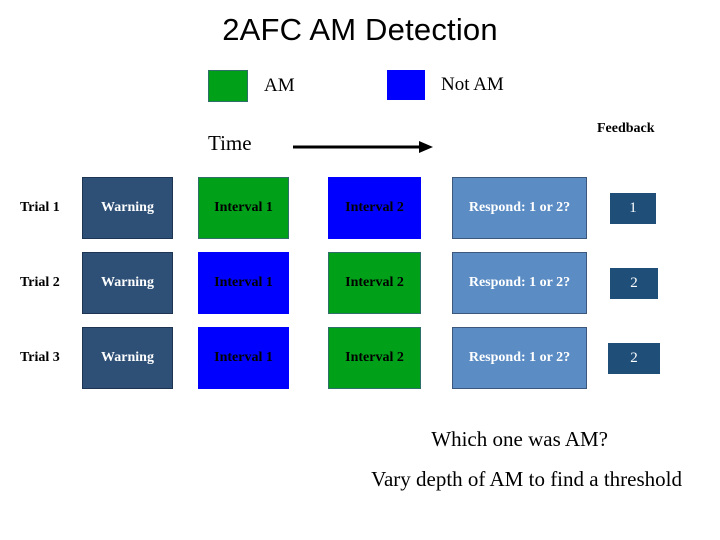  Describe the element at coordinates (40, 282) in the screenshot. I see `trial-label: Trial 2` at that location.